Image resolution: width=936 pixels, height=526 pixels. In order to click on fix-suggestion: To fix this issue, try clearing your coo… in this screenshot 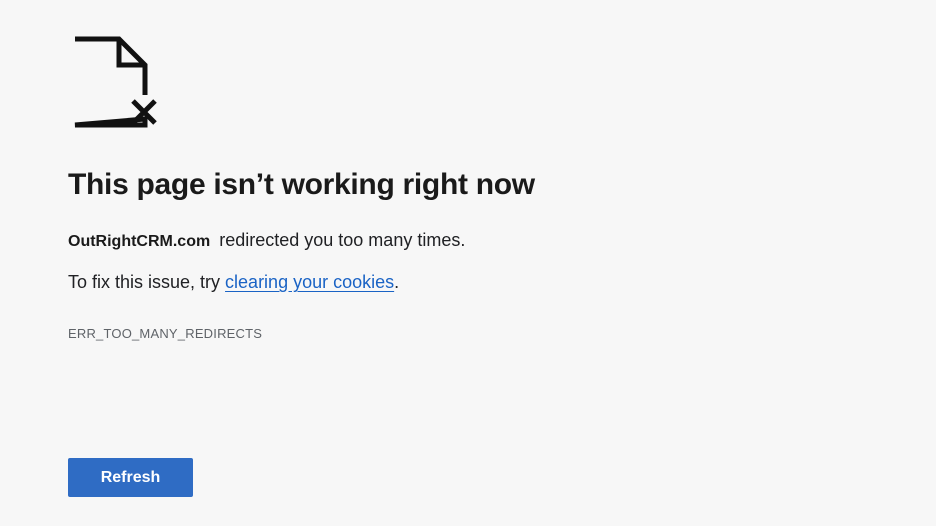, I will do `click(233, 282)`.